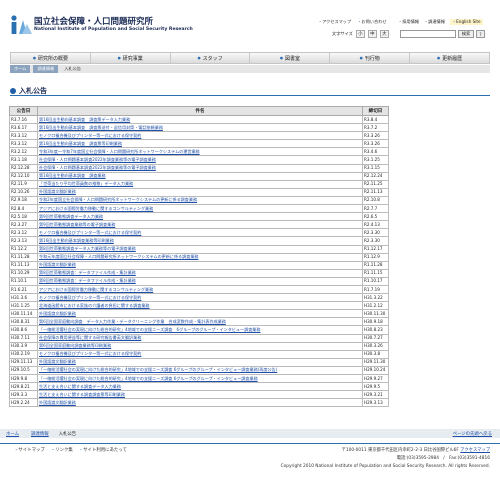 The width and height of the screenshot is (500, 485). Describe the element at coordinates (23, 281) in the screenshot. I see `notice-date-cell: R1.10.1` at that location.